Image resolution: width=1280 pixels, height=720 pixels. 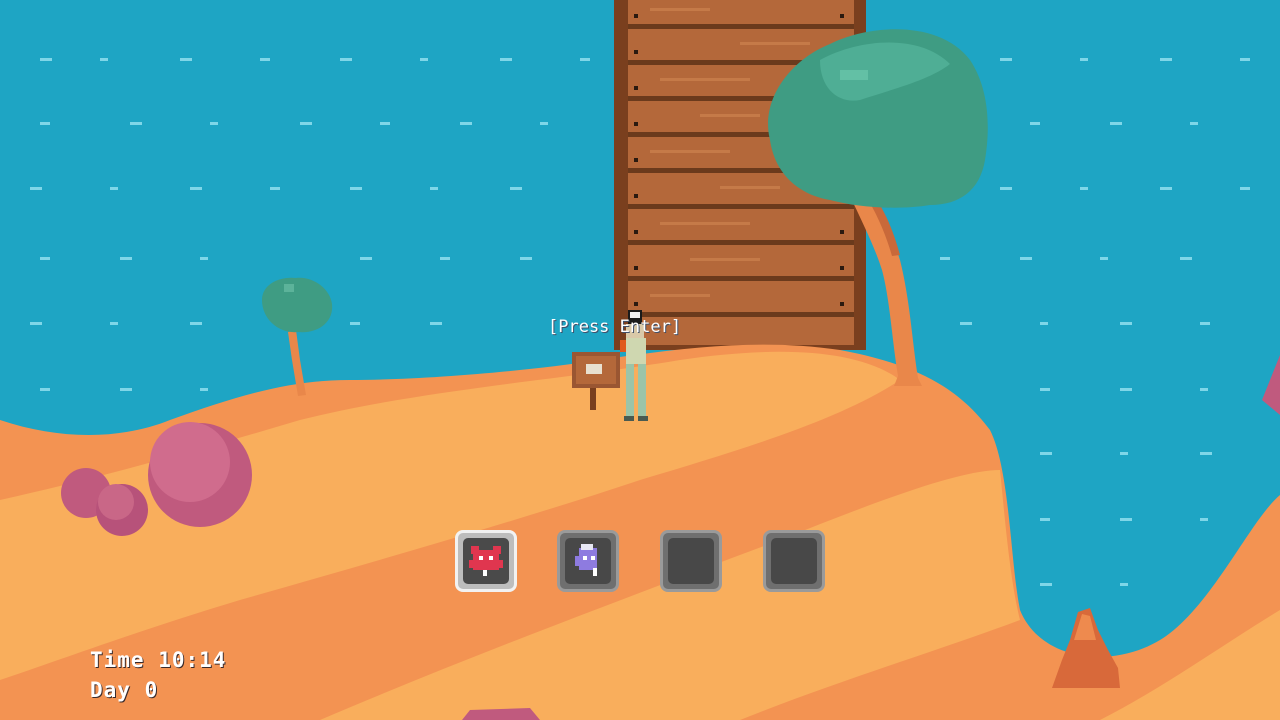 I want to click on purple-creature-icon, so click(x=586, y=560).